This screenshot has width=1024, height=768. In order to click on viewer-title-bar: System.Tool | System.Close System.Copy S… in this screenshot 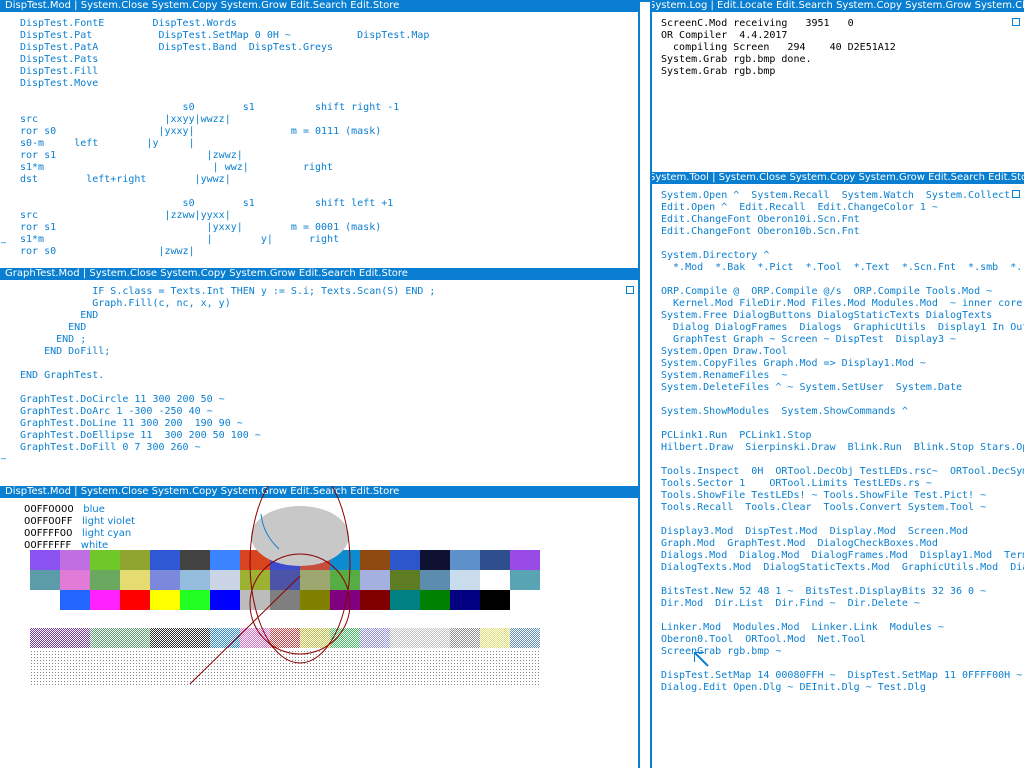, I will do `click(838, 178)`.